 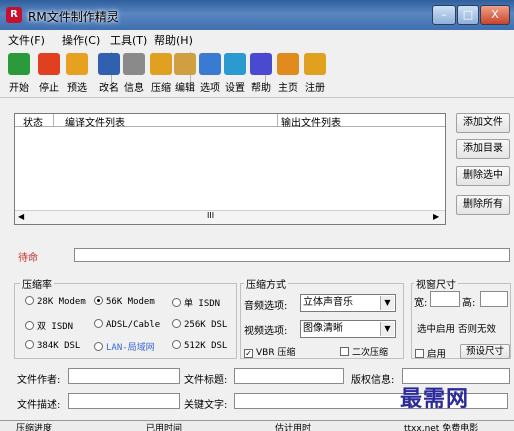 I want to click on delete-all-button: 删除所有, so click(x=483, y=205).